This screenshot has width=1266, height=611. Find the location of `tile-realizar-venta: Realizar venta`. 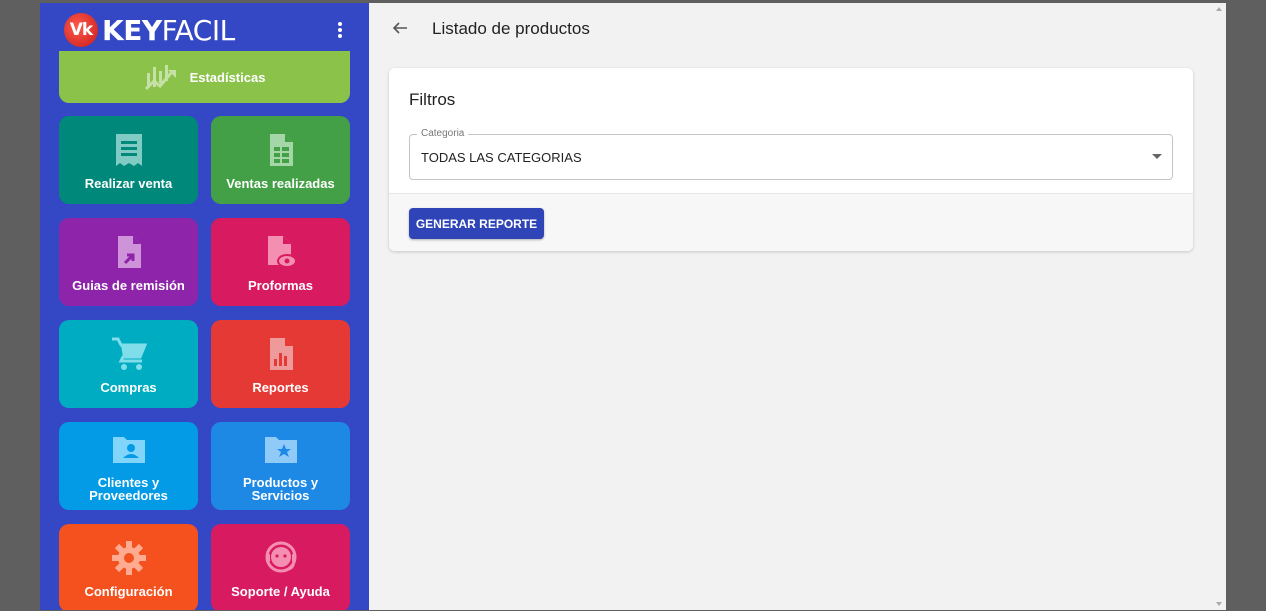

tile-realizar-venta: Realizar venta is located at coordinates (128, 160).